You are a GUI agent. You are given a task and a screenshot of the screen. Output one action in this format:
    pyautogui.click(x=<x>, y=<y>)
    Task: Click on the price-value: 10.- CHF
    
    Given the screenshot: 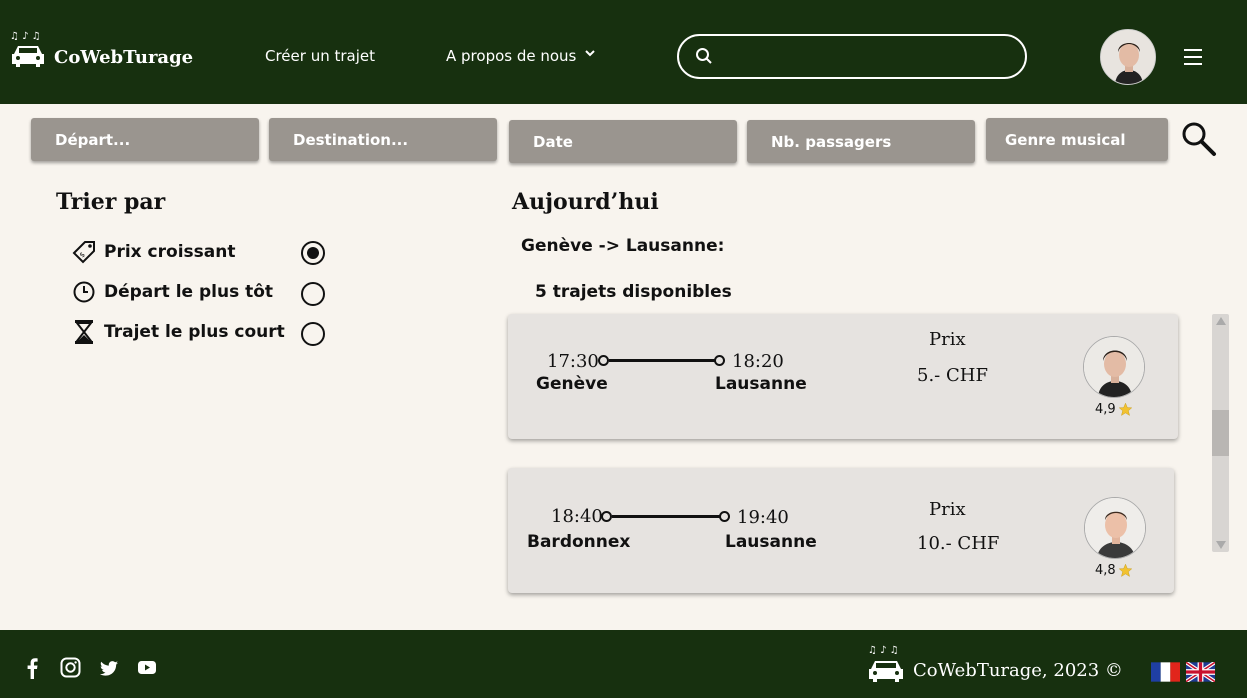 What is the action you would take?
    pyautogui.click(x=958, y=543)
    